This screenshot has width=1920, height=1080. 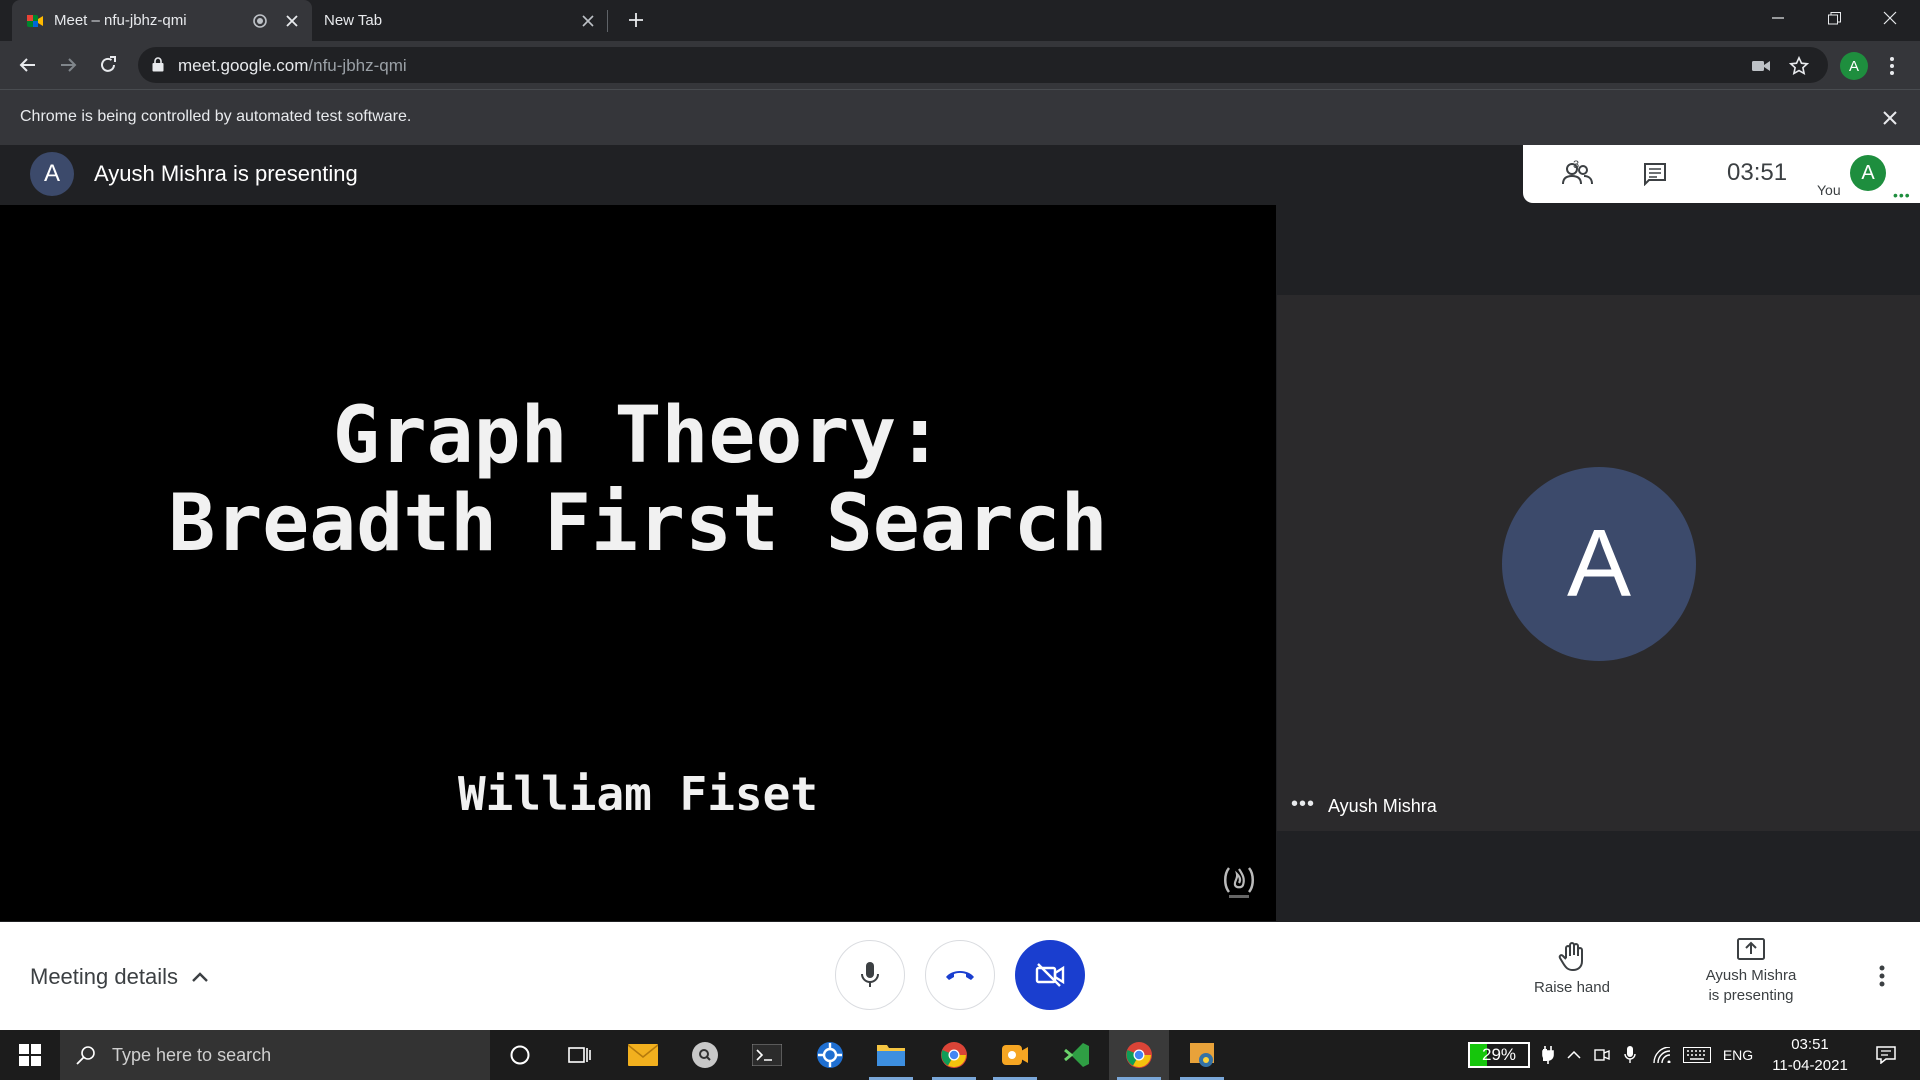 I want to click on chat-button, so click(x=1655, y=174).